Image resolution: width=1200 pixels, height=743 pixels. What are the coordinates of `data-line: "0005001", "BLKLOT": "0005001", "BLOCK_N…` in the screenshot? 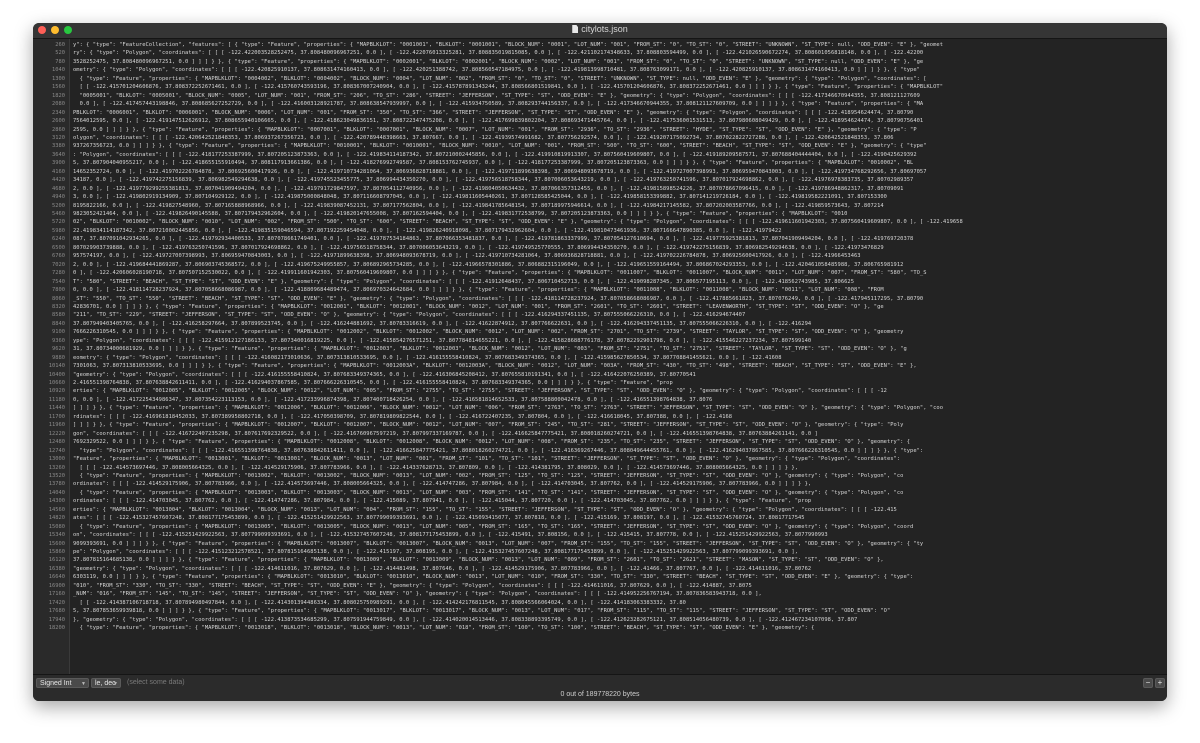 It's located at (496, 96).